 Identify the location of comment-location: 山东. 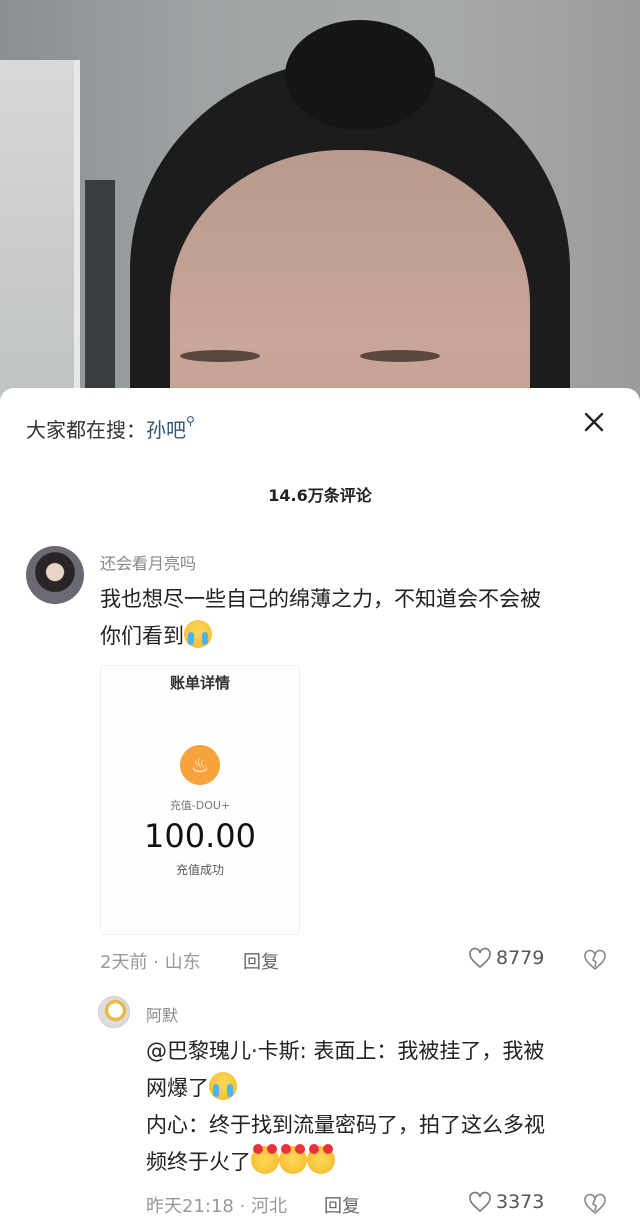
(182, 962).